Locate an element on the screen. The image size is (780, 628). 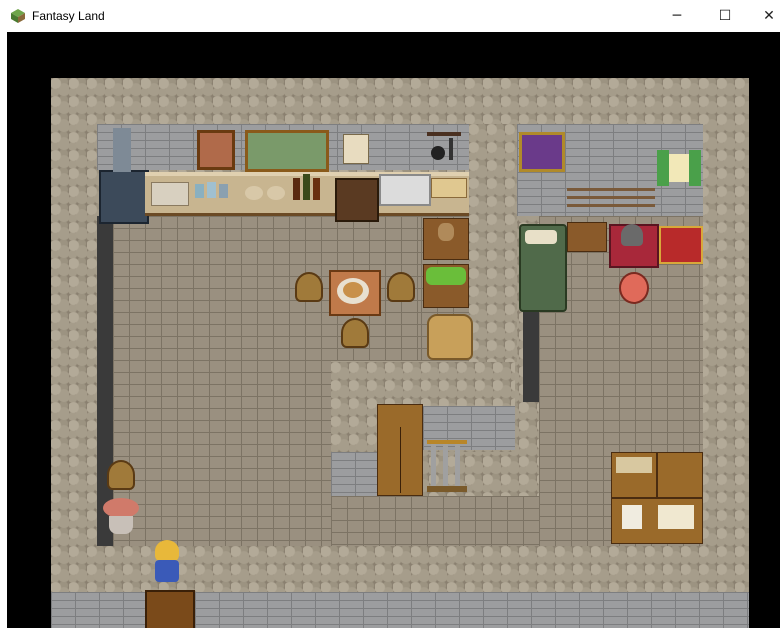
weapon-wall-rack is located at coordinates (611, 197).